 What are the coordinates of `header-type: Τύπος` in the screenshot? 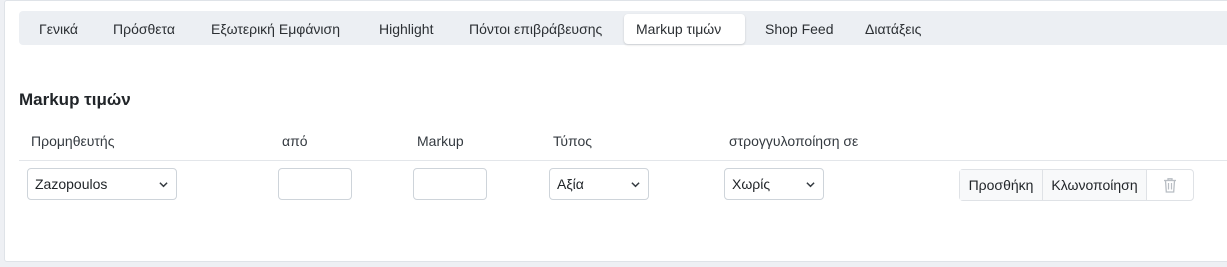 It's located at (572, 141).